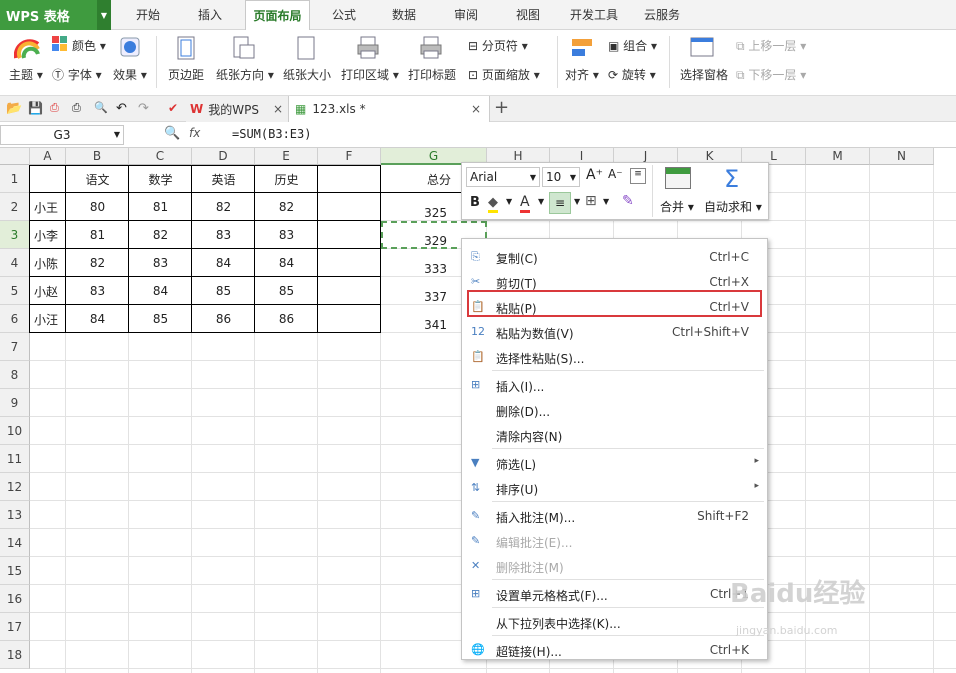  Describe the element at coordinates (475, 202) in the screenshot. I see `bold-button: B` at that location.